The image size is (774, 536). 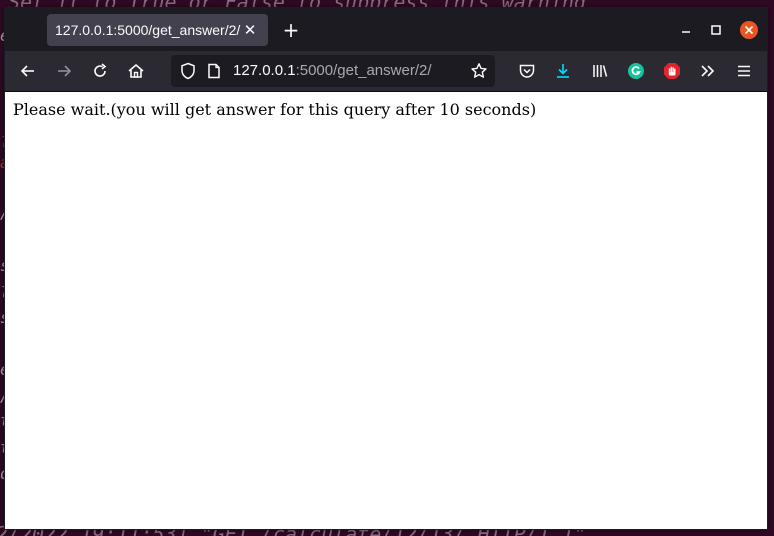 I want to click on tab-close-icon: ✕, so click(x=250, y=30).